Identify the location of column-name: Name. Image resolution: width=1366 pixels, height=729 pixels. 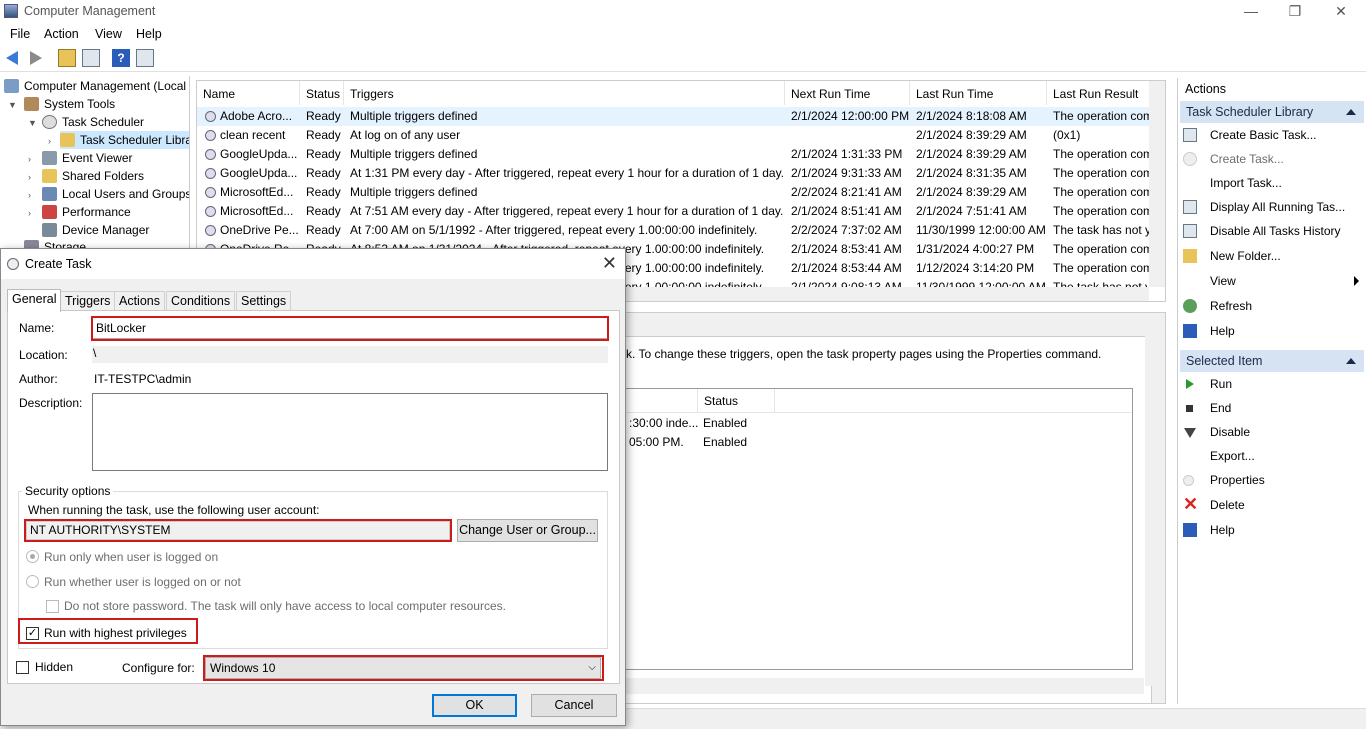
(248, 93).